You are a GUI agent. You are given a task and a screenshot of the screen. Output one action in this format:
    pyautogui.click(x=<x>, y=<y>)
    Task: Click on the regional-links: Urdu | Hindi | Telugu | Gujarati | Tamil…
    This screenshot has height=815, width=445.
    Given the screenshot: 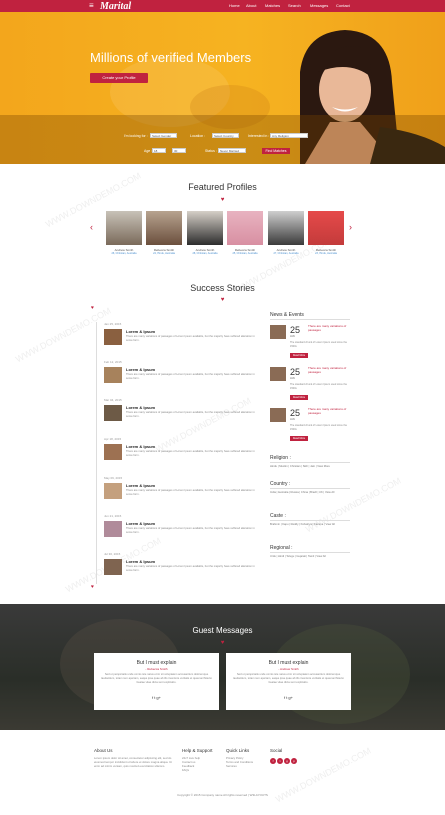 What is the action you would take?
    pyautogui.click(x=310, y=557)
    